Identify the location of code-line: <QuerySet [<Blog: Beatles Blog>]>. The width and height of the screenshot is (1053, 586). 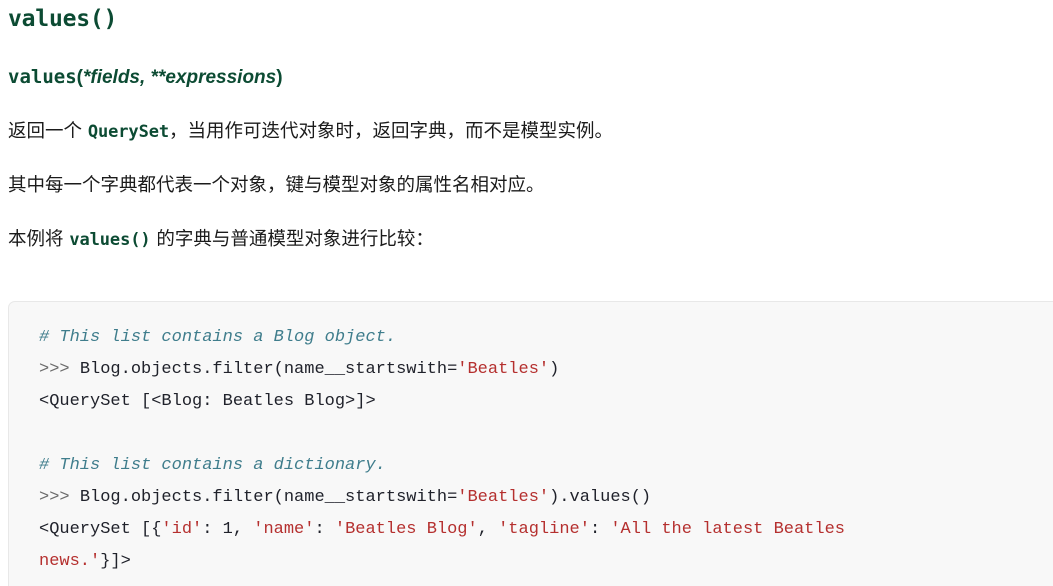
(207, 401).